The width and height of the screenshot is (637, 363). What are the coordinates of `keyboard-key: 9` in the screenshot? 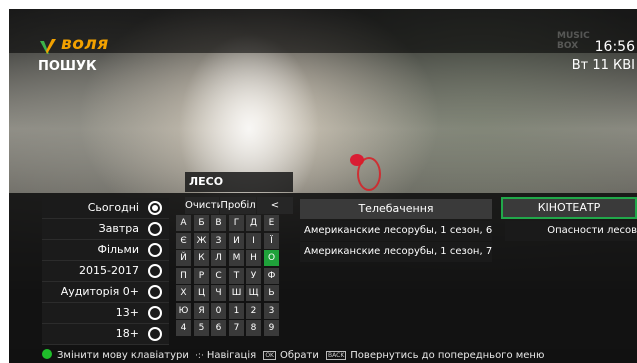 It's located at (271, 328).